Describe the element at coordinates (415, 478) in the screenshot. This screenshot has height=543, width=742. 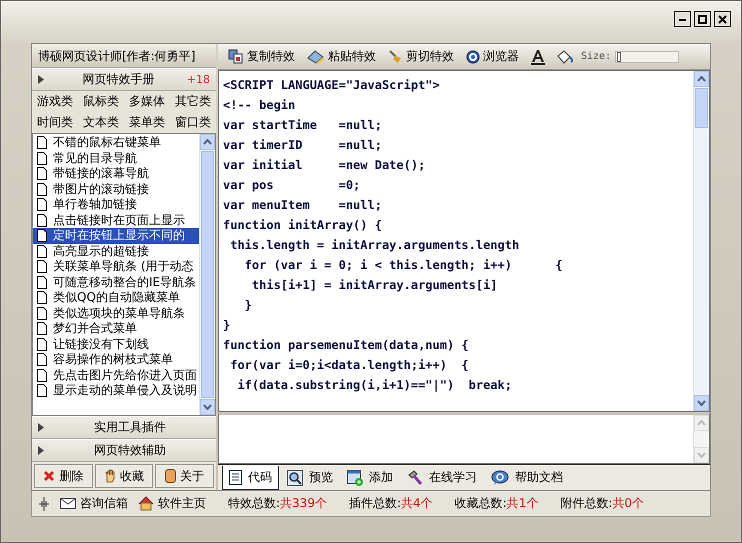
I see `hammer-icon` at that location.